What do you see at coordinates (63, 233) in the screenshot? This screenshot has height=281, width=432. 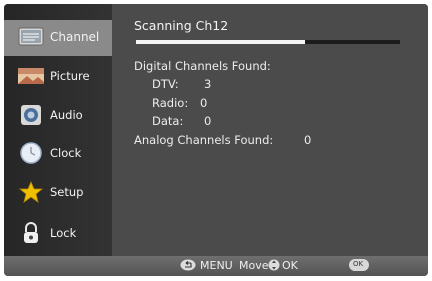 I see `sidebar-item-label: Lock` at bounding box center [63, 233].